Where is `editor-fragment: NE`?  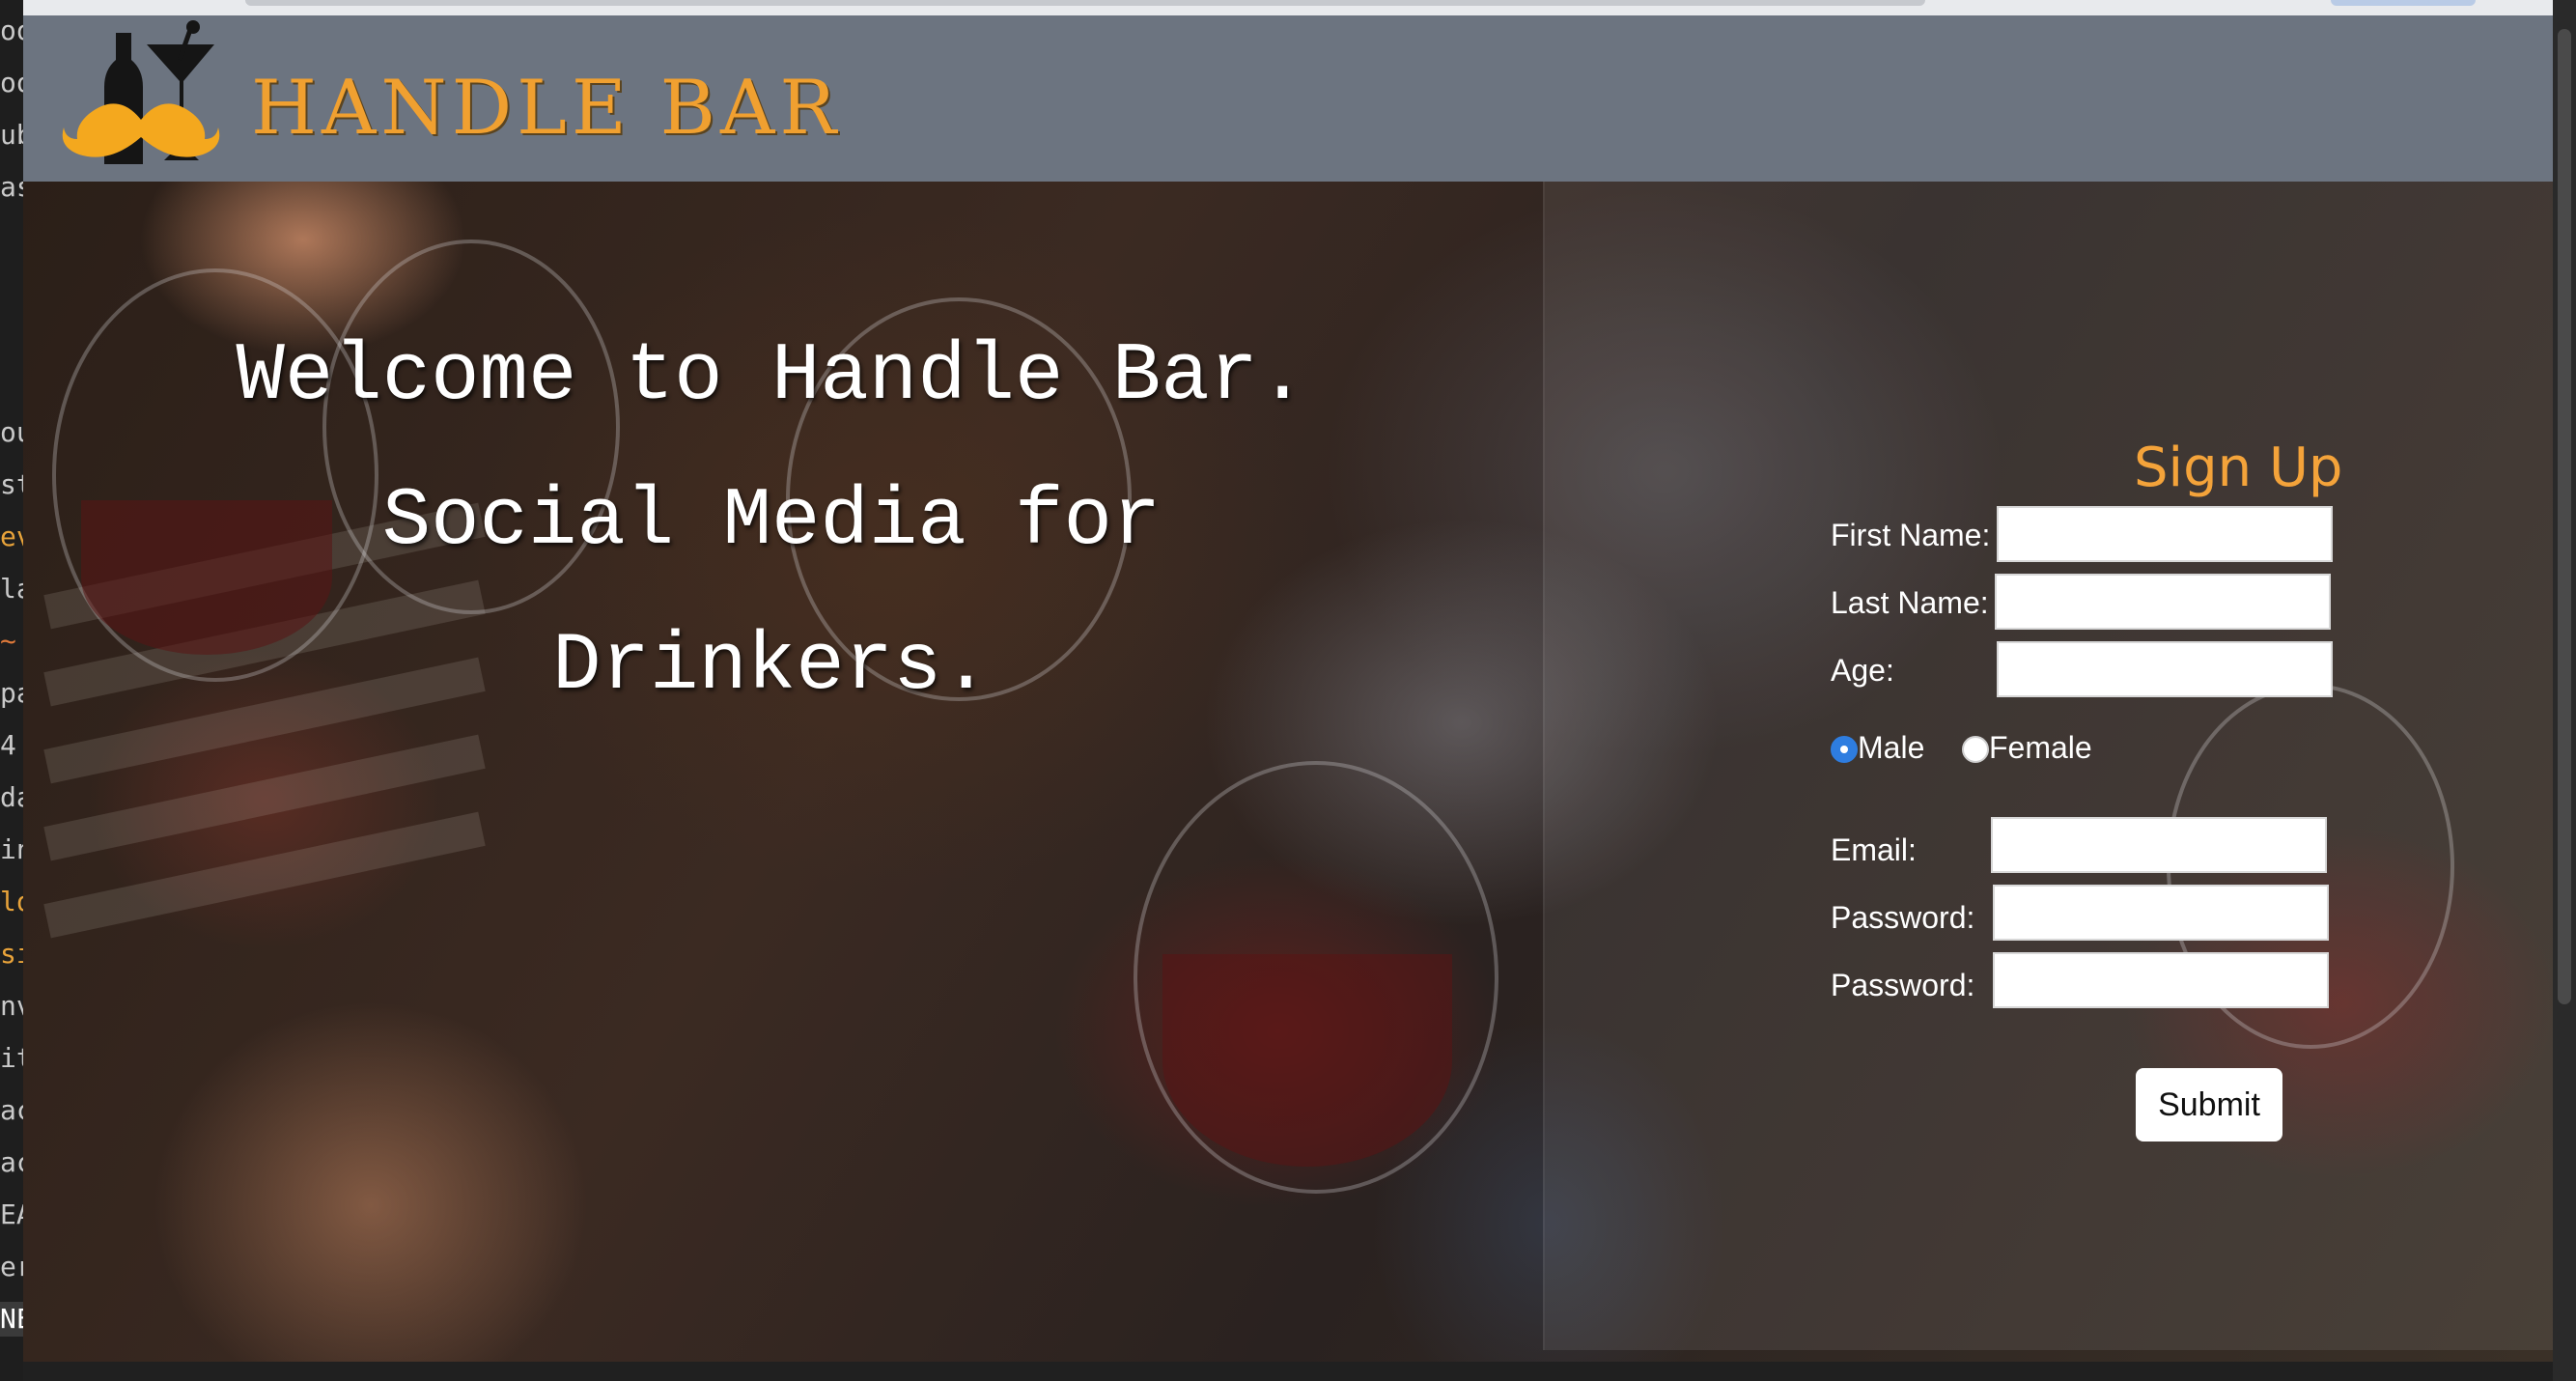 editor-fragment: NE is located at coordinates (12, 1319).